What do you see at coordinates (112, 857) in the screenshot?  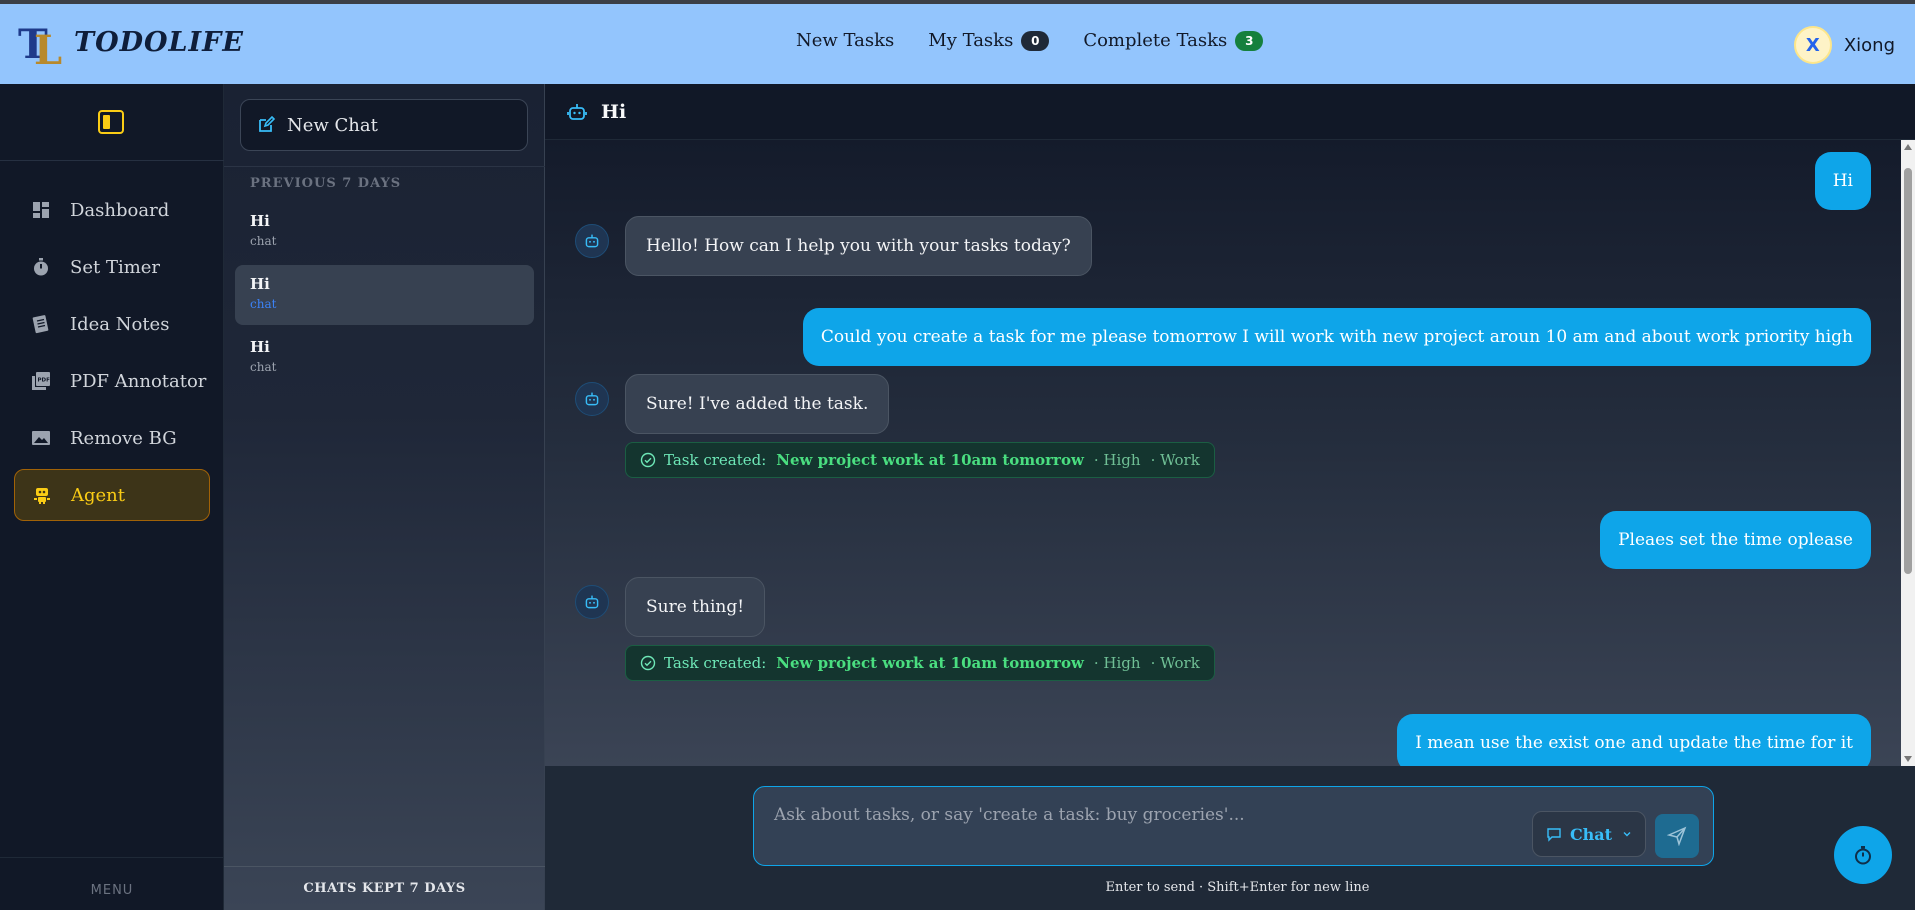 I see `sidebar-footer-divider` at bounding box center [112, 857].